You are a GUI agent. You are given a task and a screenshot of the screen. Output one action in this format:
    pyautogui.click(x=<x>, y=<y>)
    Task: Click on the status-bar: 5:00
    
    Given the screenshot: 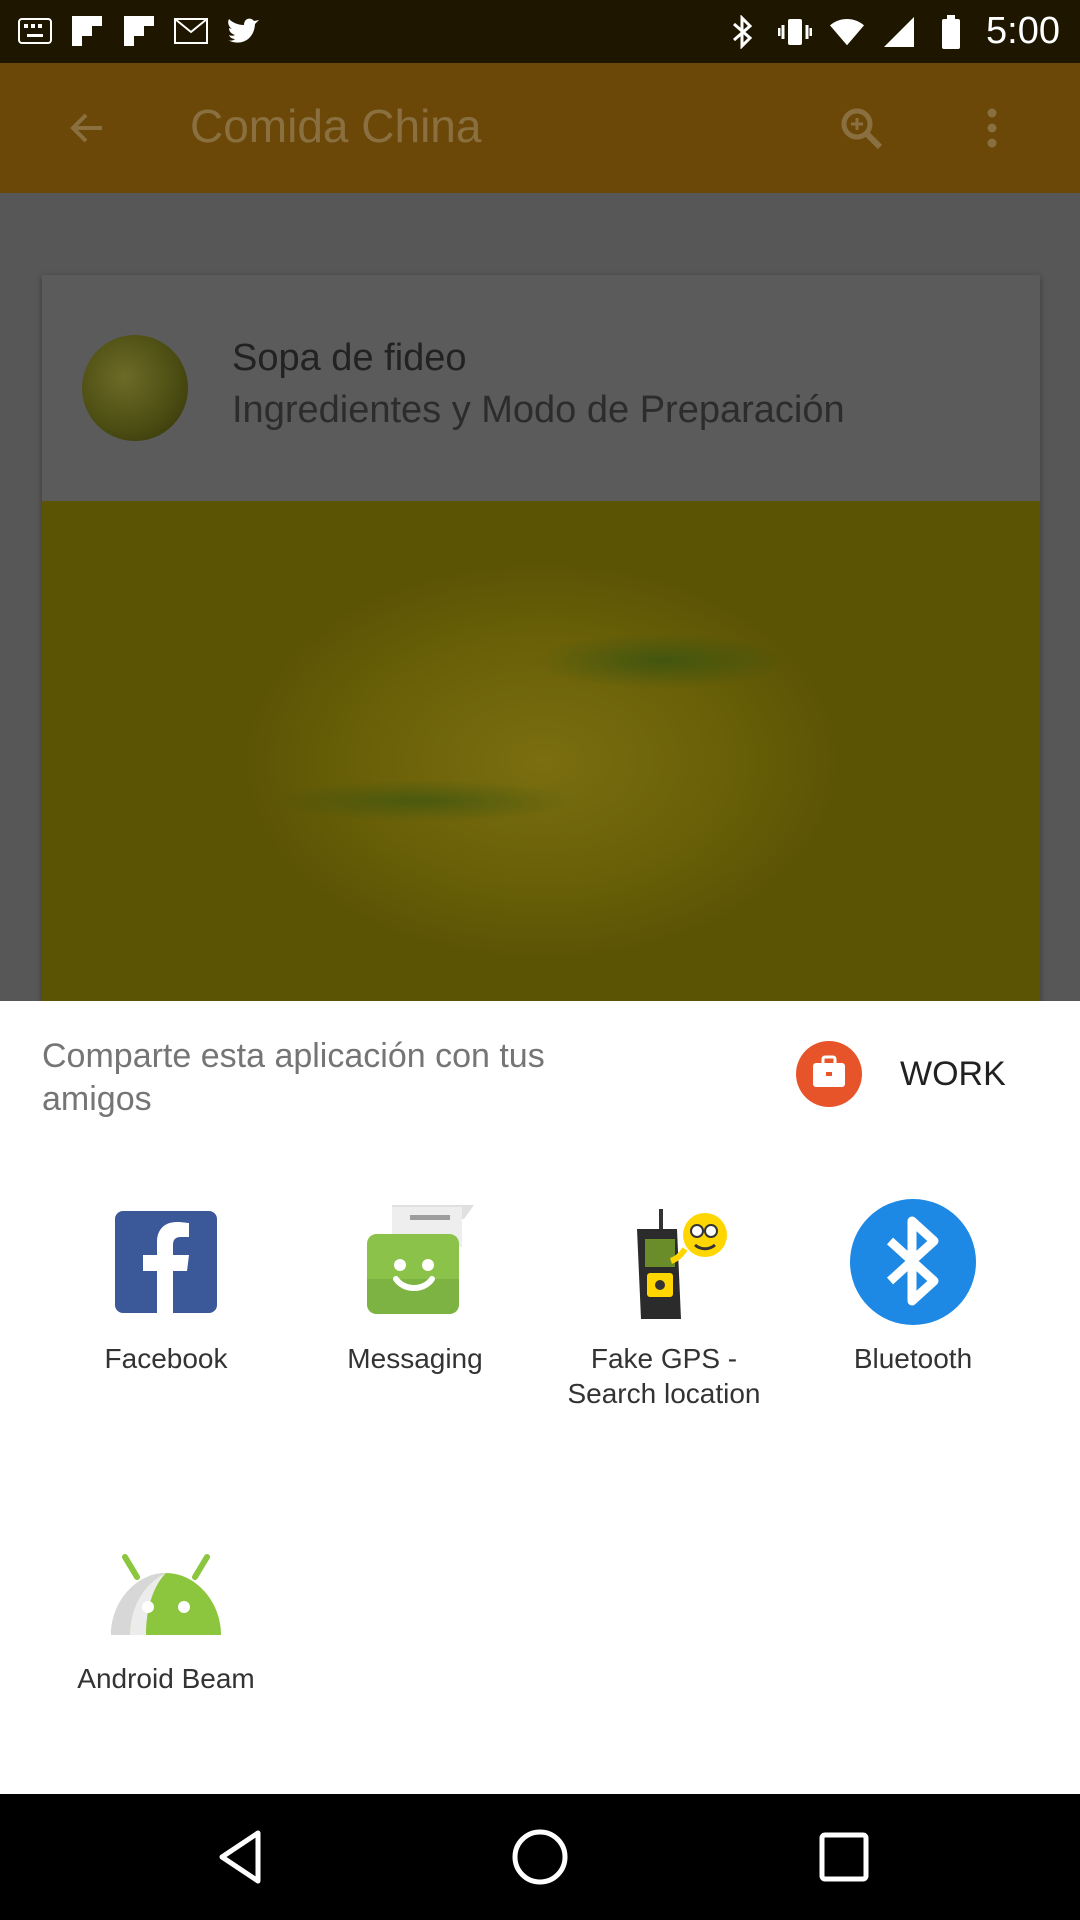 What is the action you would take?
    pyautogui.click(x=540, y=31)
    